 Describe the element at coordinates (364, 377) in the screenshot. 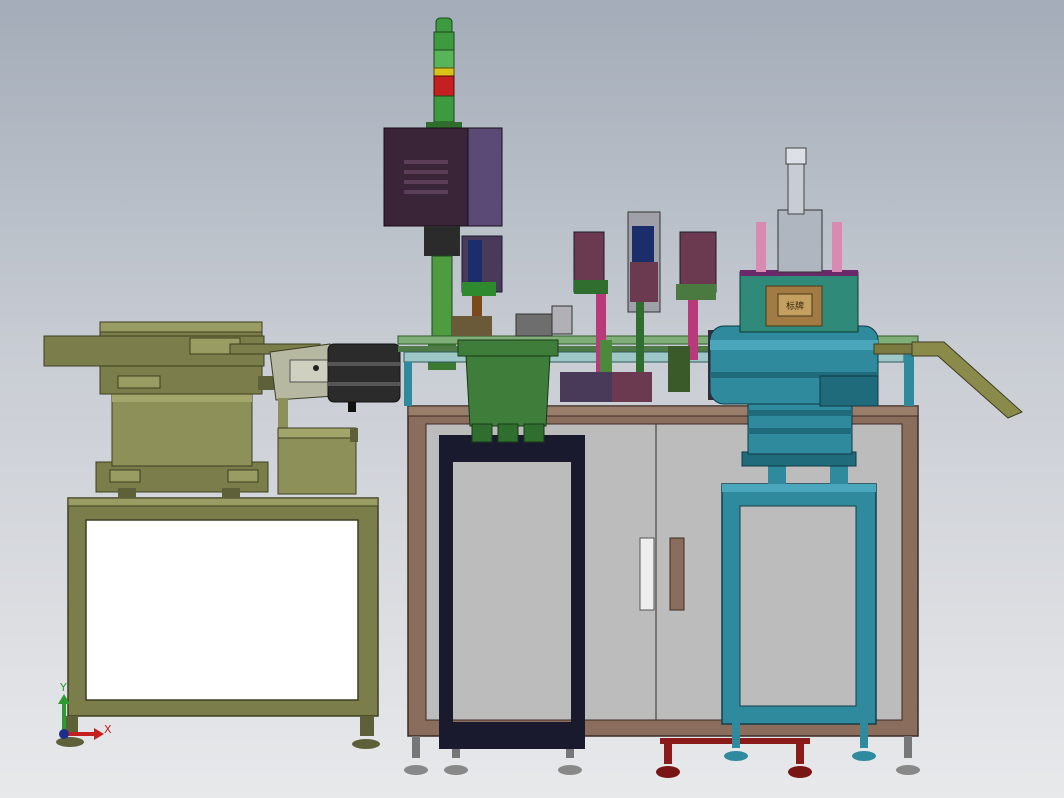

I see `black-feeder-drum` at that location.